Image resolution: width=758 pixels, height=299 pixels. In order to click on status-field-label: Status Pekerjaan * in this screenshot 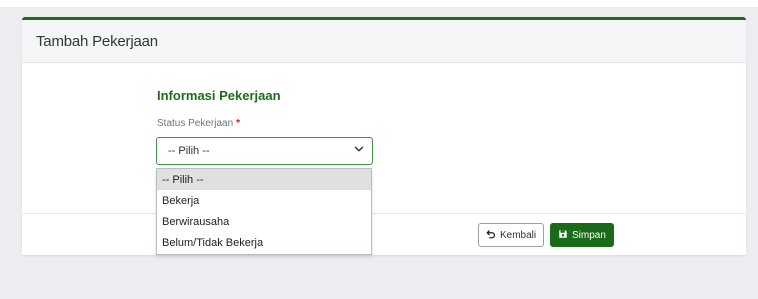, I will do `click(198, 123)`.